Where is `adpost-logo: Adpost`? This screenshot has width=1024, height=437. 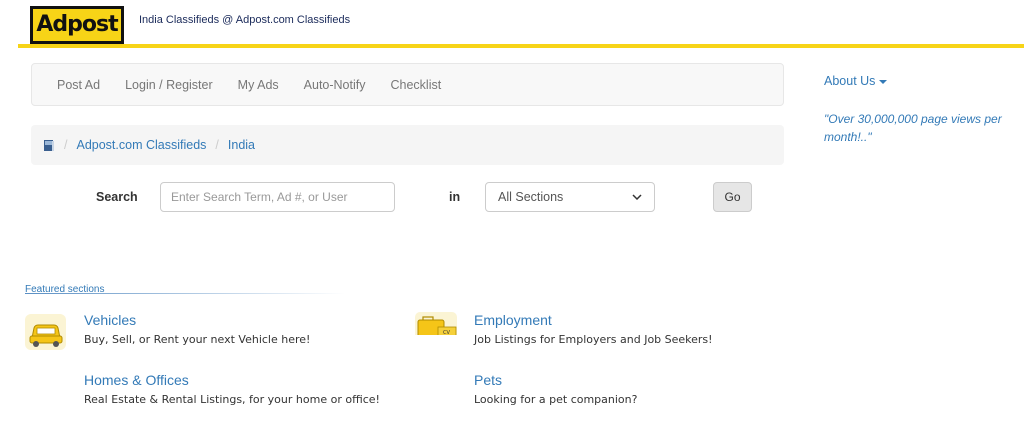
adpost-logo: Adpost is located at coordinates (77, 25).